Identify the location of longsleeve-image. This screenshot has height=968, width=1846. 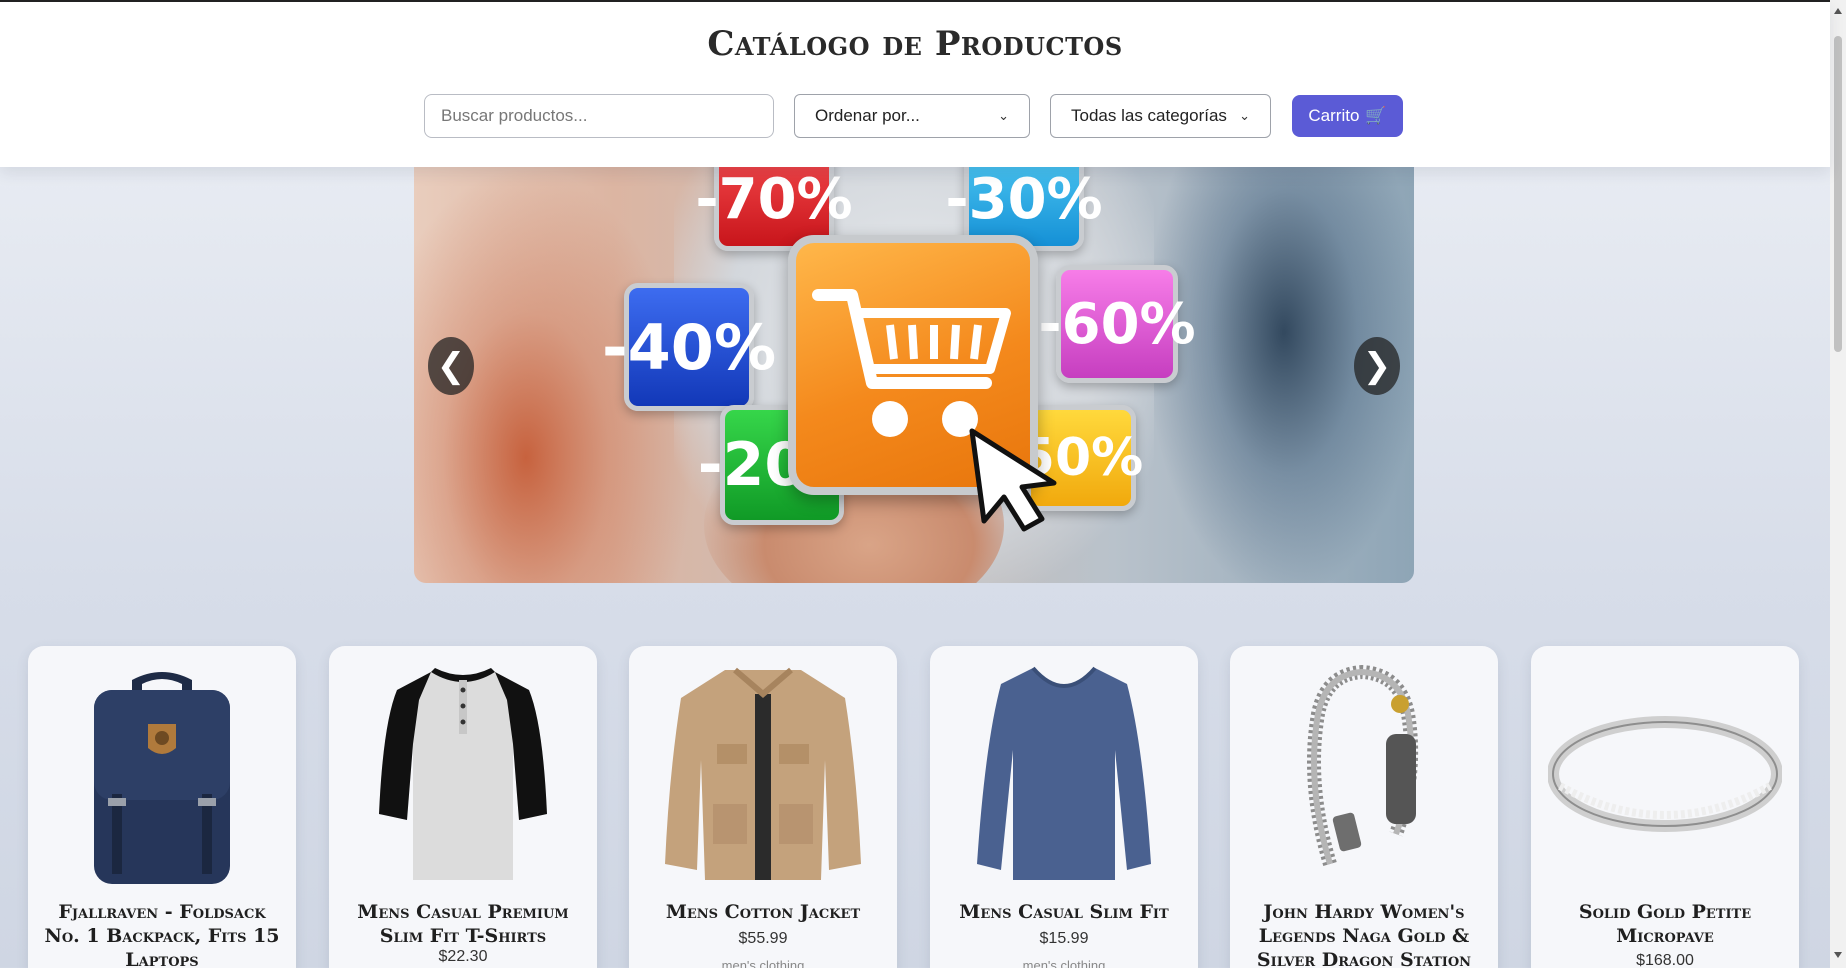
(1064, 773).